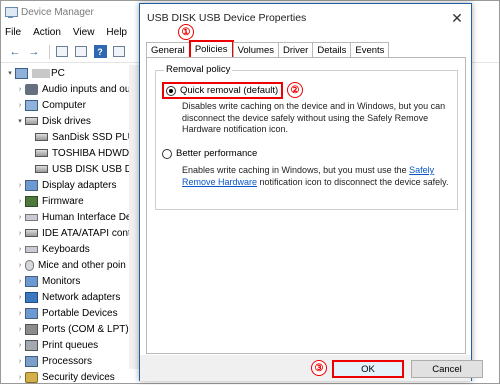 The width and height of the screenshot is (500, 385). What do you see at coordinates (255, 49) in the screenshot?
I see `tab-volumes: Volumes` at bounding box center [255, 49].